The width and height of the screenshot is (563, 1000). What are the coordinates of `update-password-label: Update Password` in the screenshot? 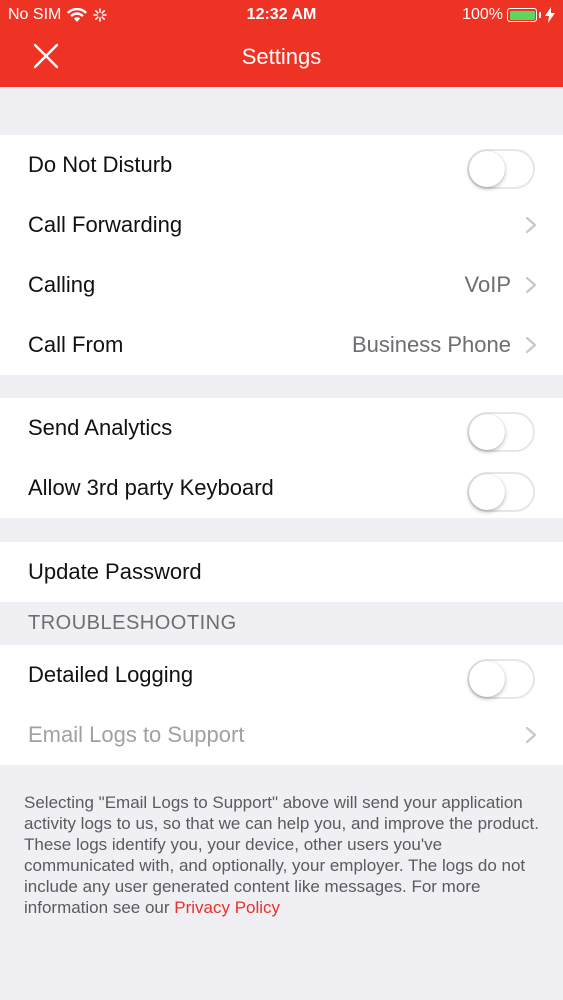 It's located at (115, 571).